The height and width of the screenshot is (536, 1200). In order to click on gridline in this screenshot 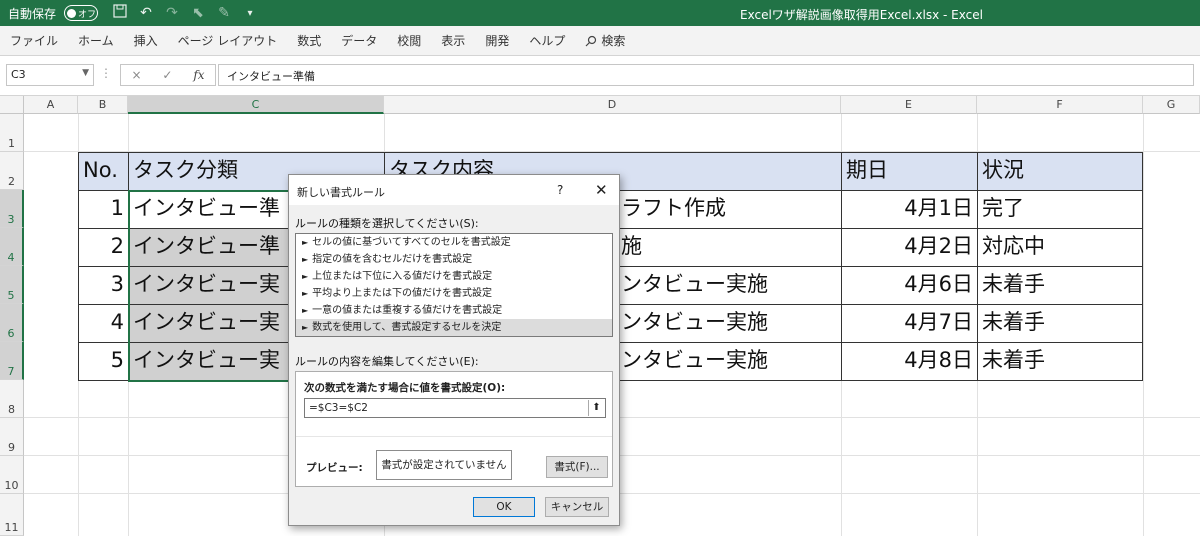, I will do `click(1143, 325)`.